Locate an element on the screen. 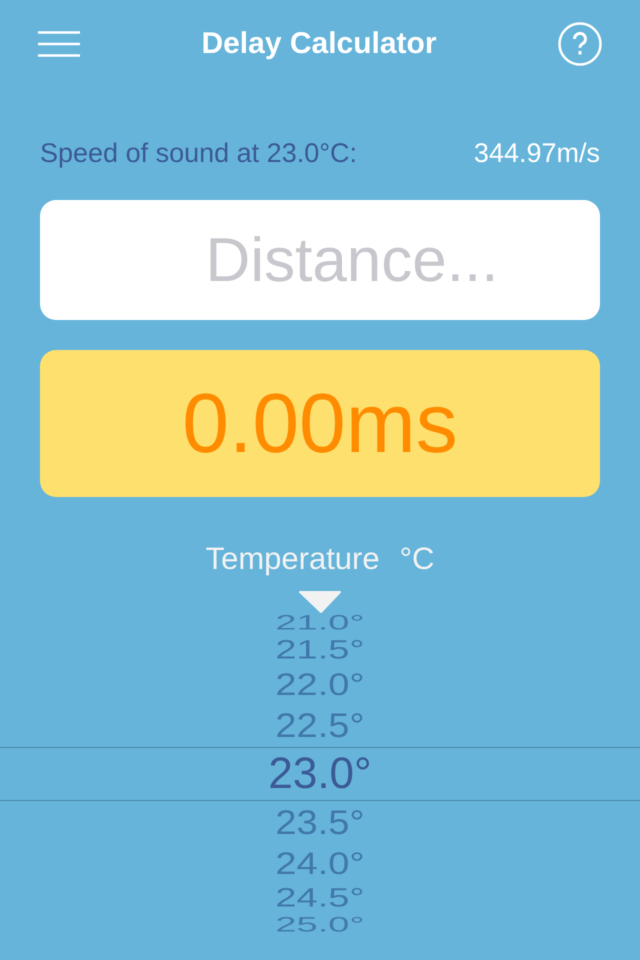  help-icon is located at coordinates (580, 44).